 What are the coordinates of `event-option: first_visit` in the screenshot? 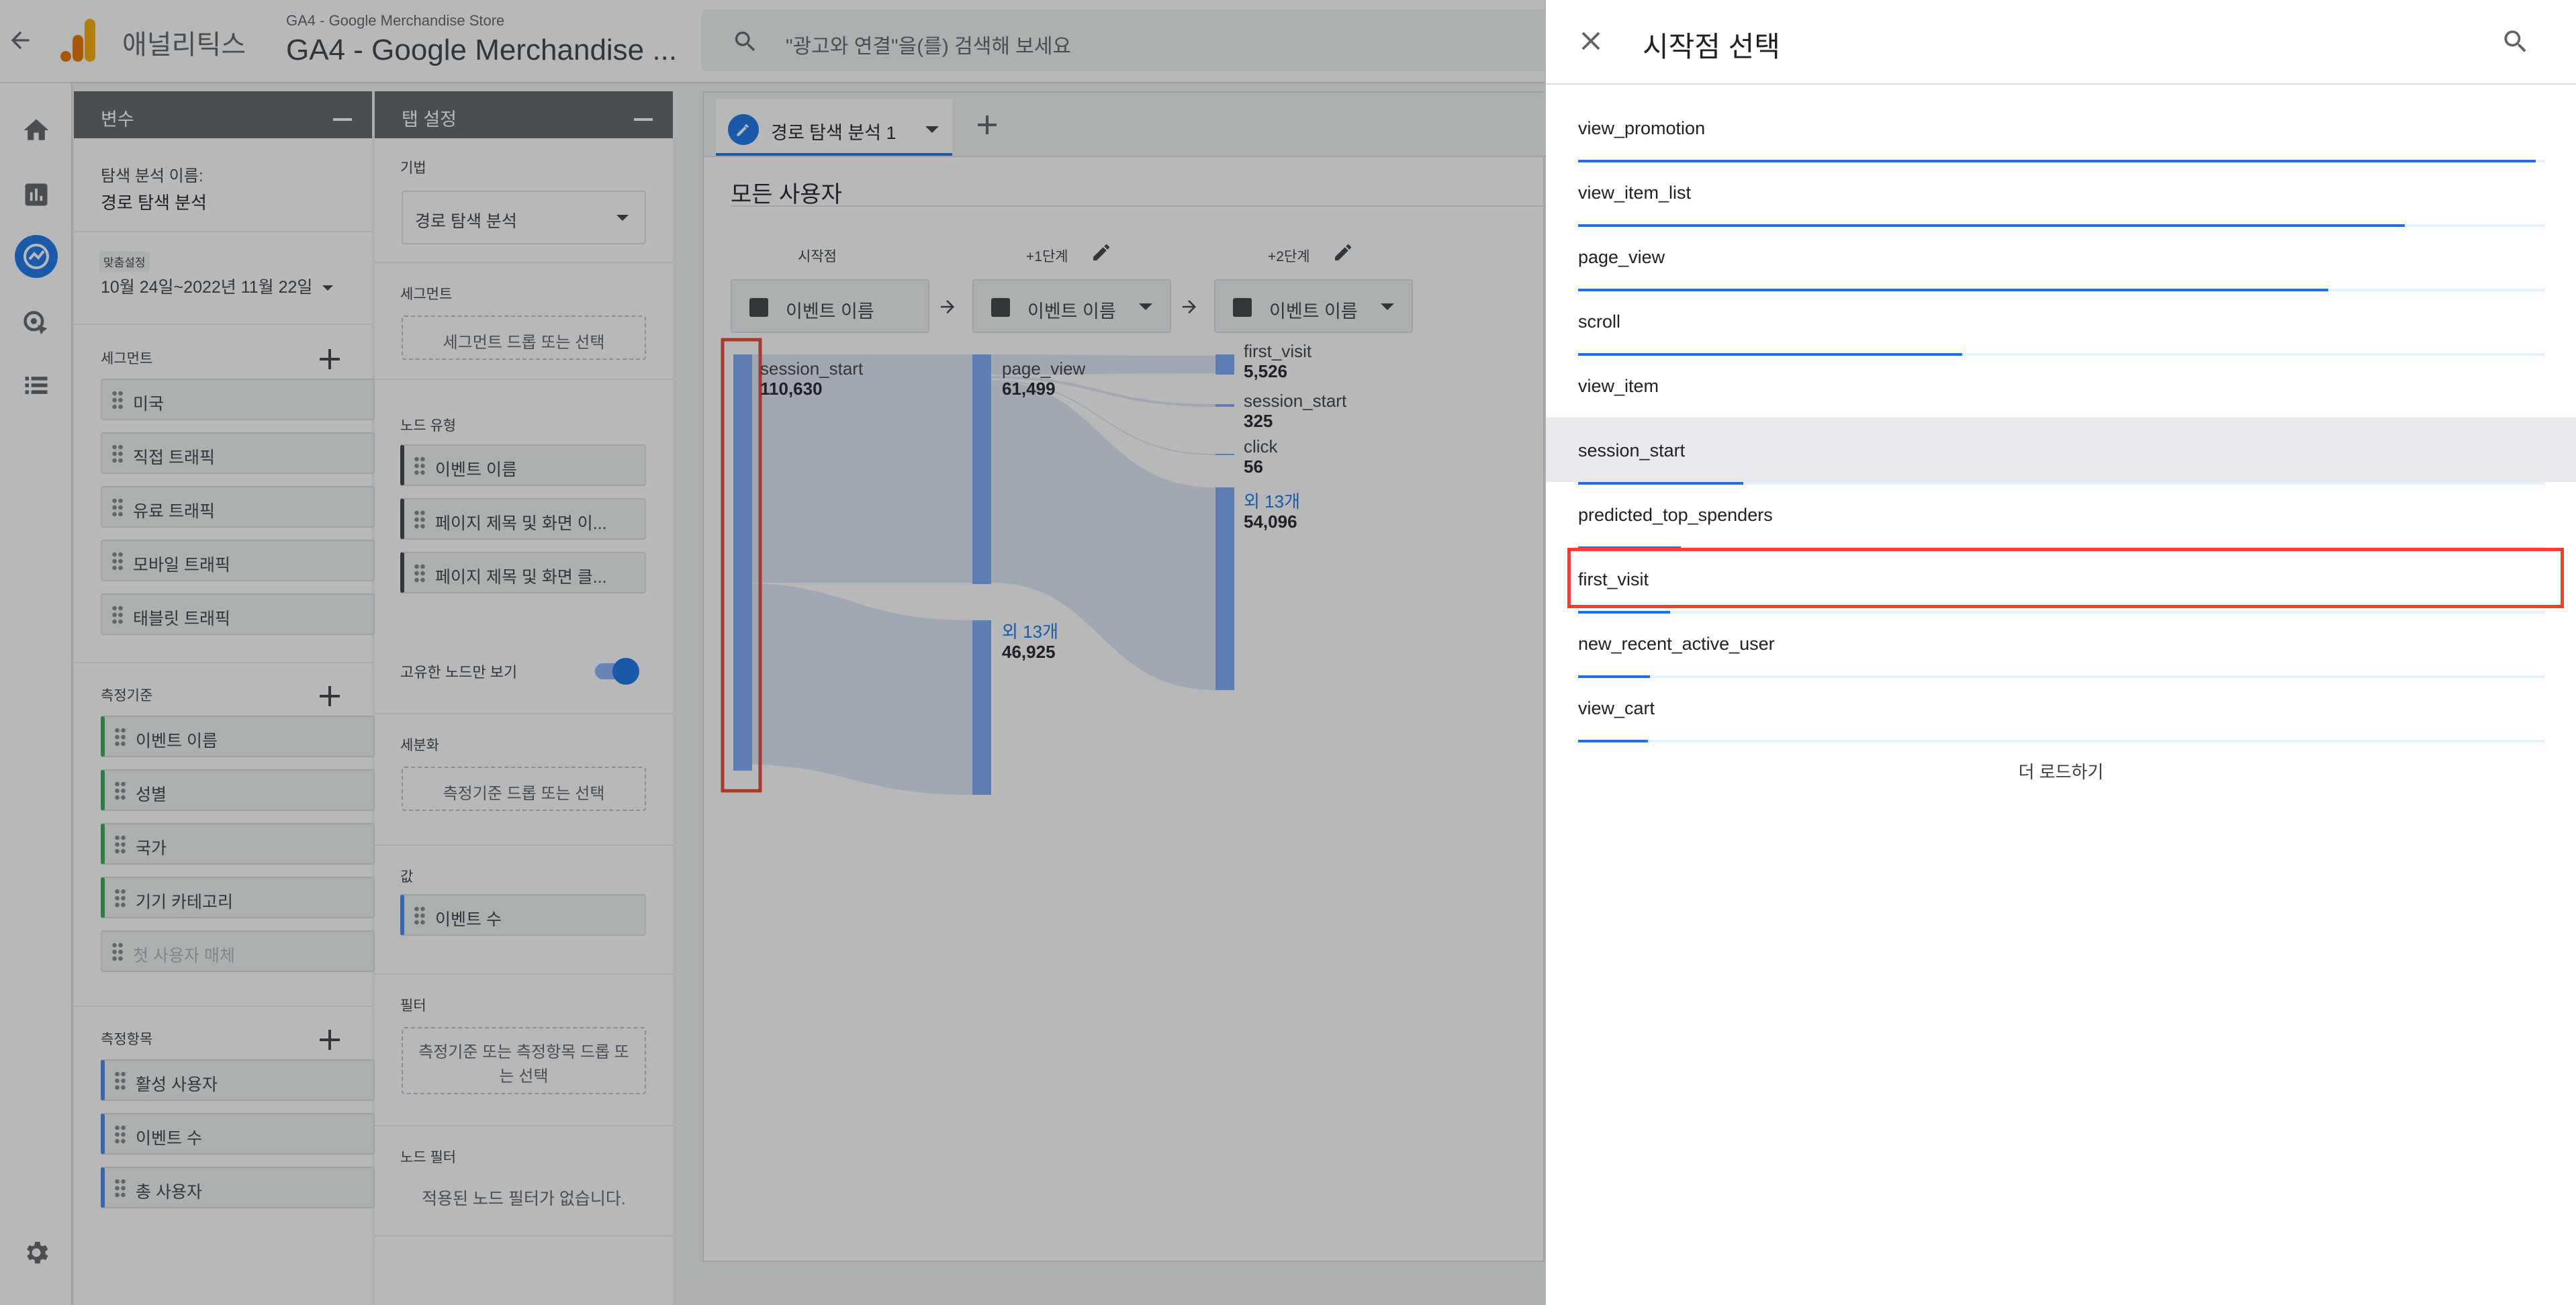 It's located at (2061, 580).